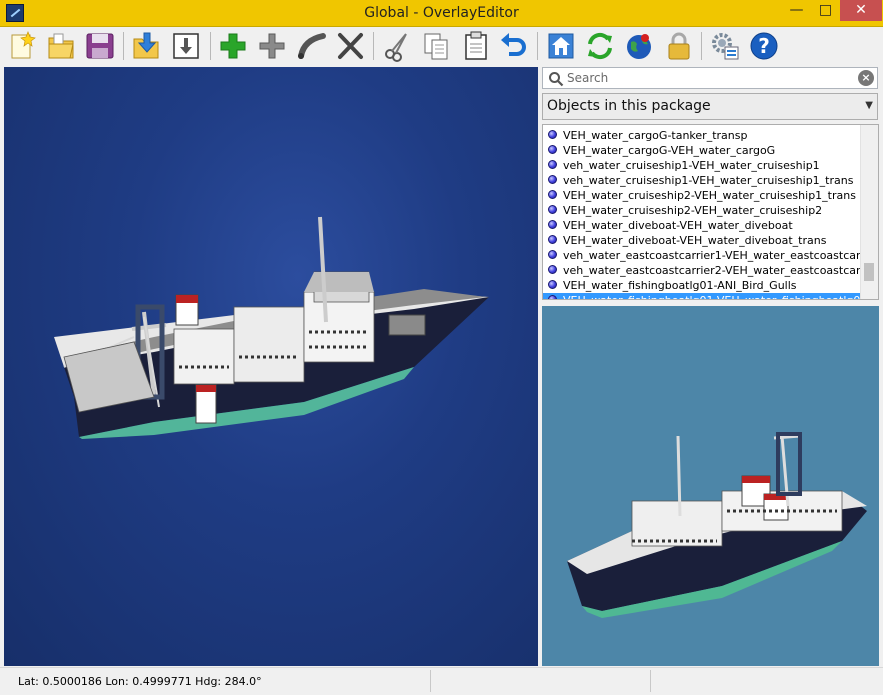  I want to click on globe-icon, so click(639, 46).